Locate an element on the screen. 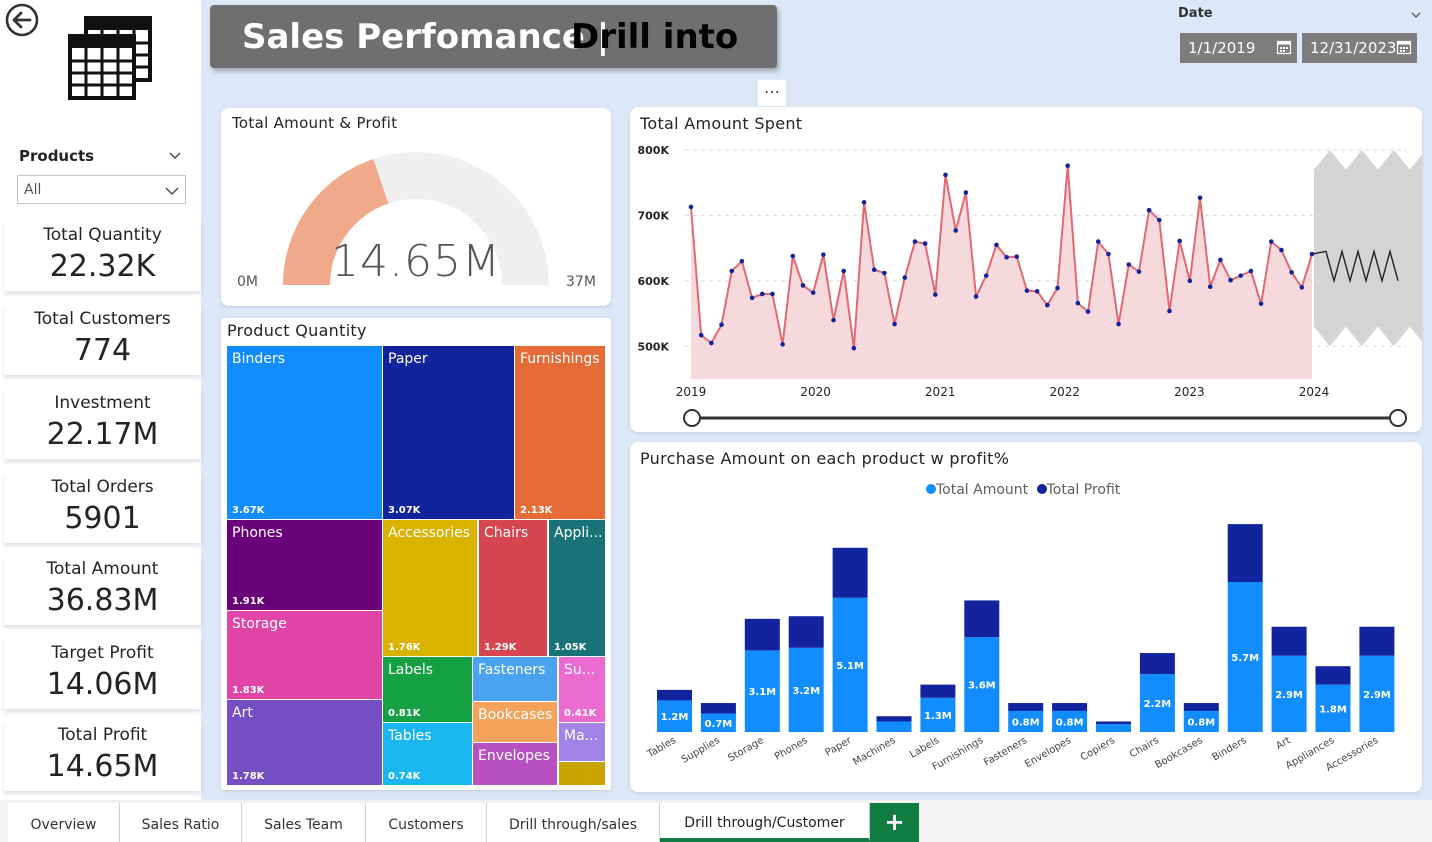 The height and width of the screenshot is (842, 1432). treemap-tile: Paper 3.07K is located at coordinates (448, 432).